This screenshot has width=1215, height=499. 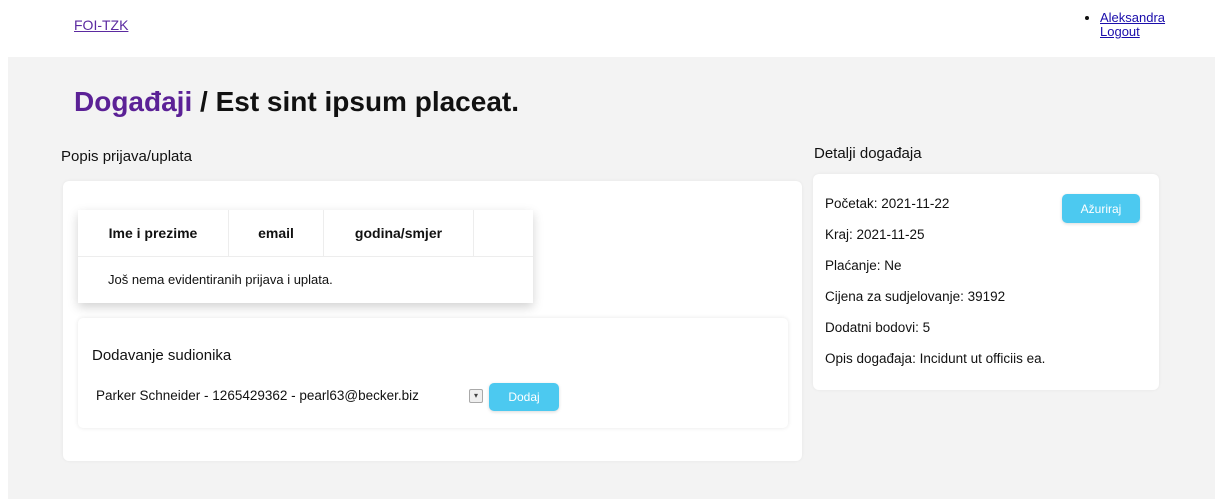 I want to click on user-menu: Aleksandra Logout, so click(x=1126, y=25).